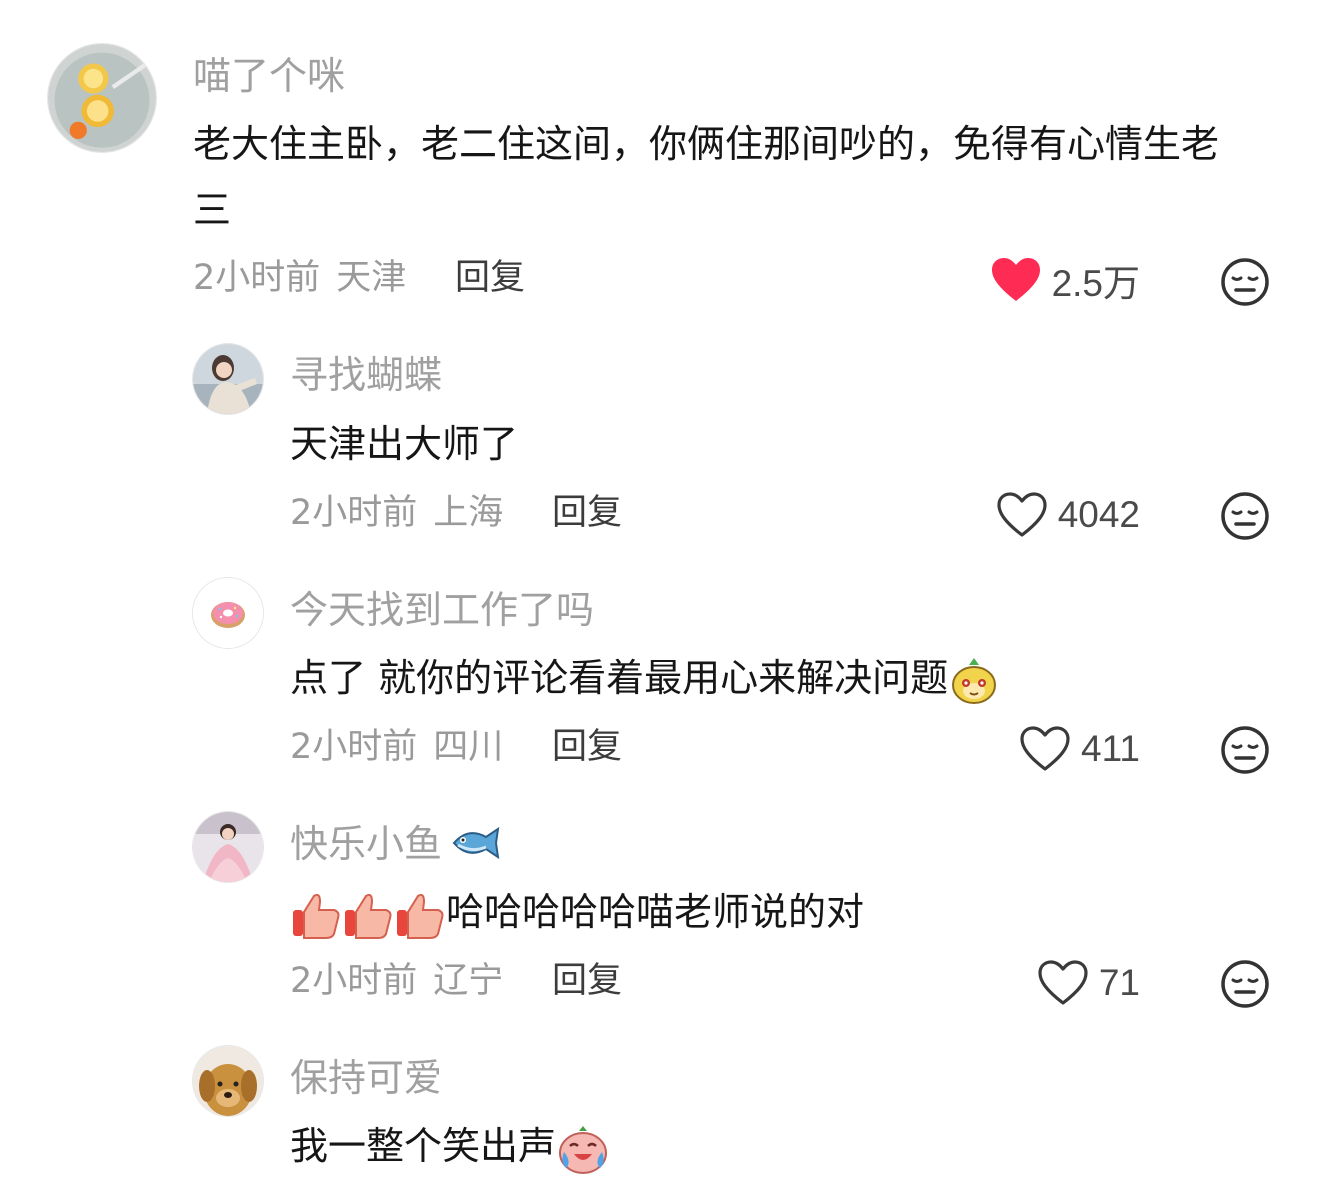 The image size is (1320, 1179). What do you see at coordinates (442, 610) in the screenshot?
I see `comment-author: 今天找到工作了吗` at bounding box center [442, 610].